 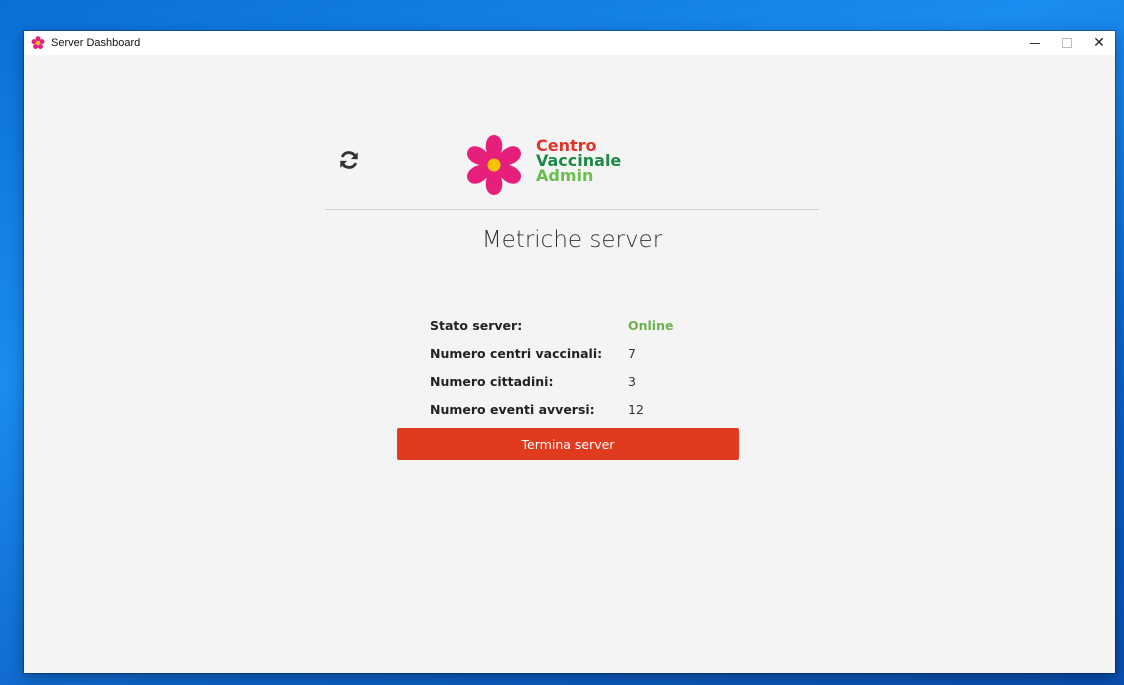 I want to click on minimize-button, so click(x=1035, y=43).